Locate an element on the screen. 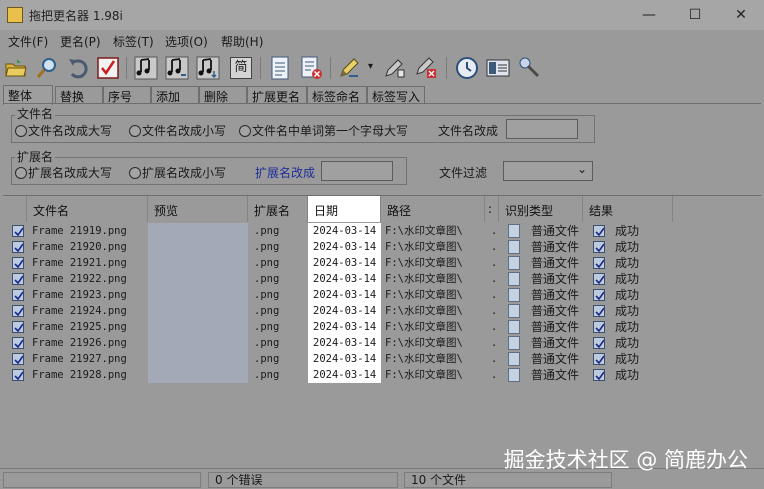  cell-filename: Frame 21921.png is located at coordinates (79, 263).